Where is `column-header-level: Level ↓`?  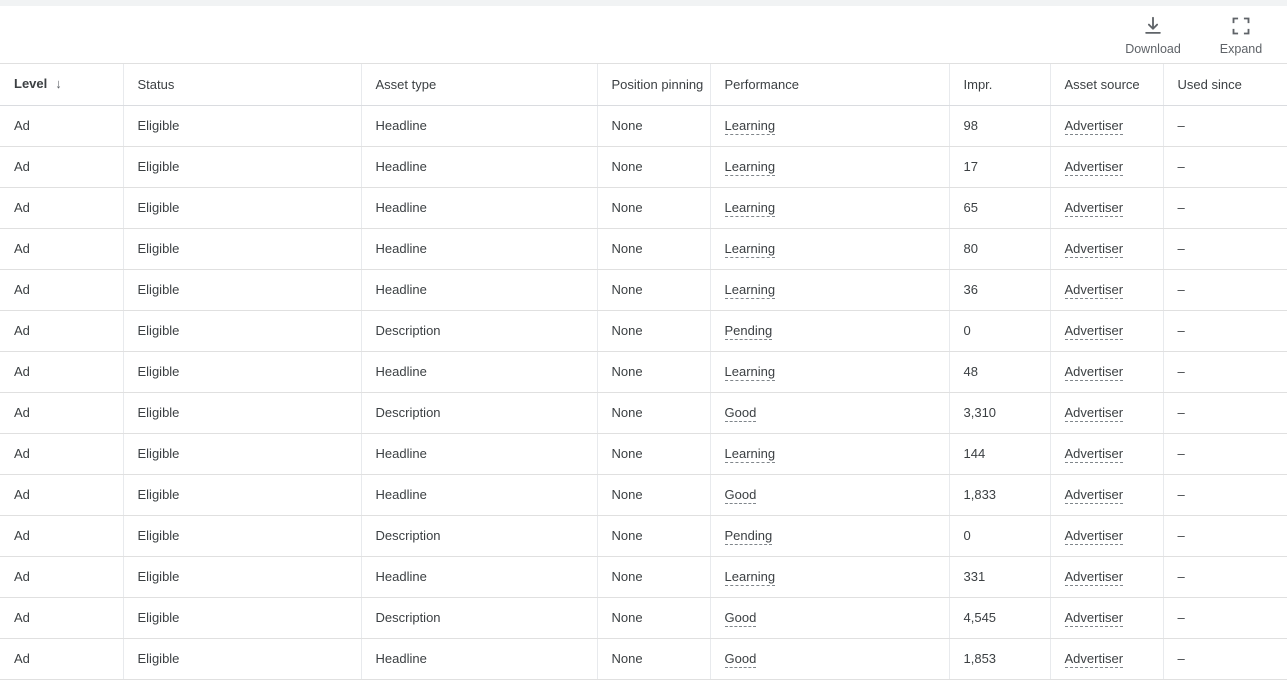 column-header-level: Level ↓ is located at coordinates (62, 85).